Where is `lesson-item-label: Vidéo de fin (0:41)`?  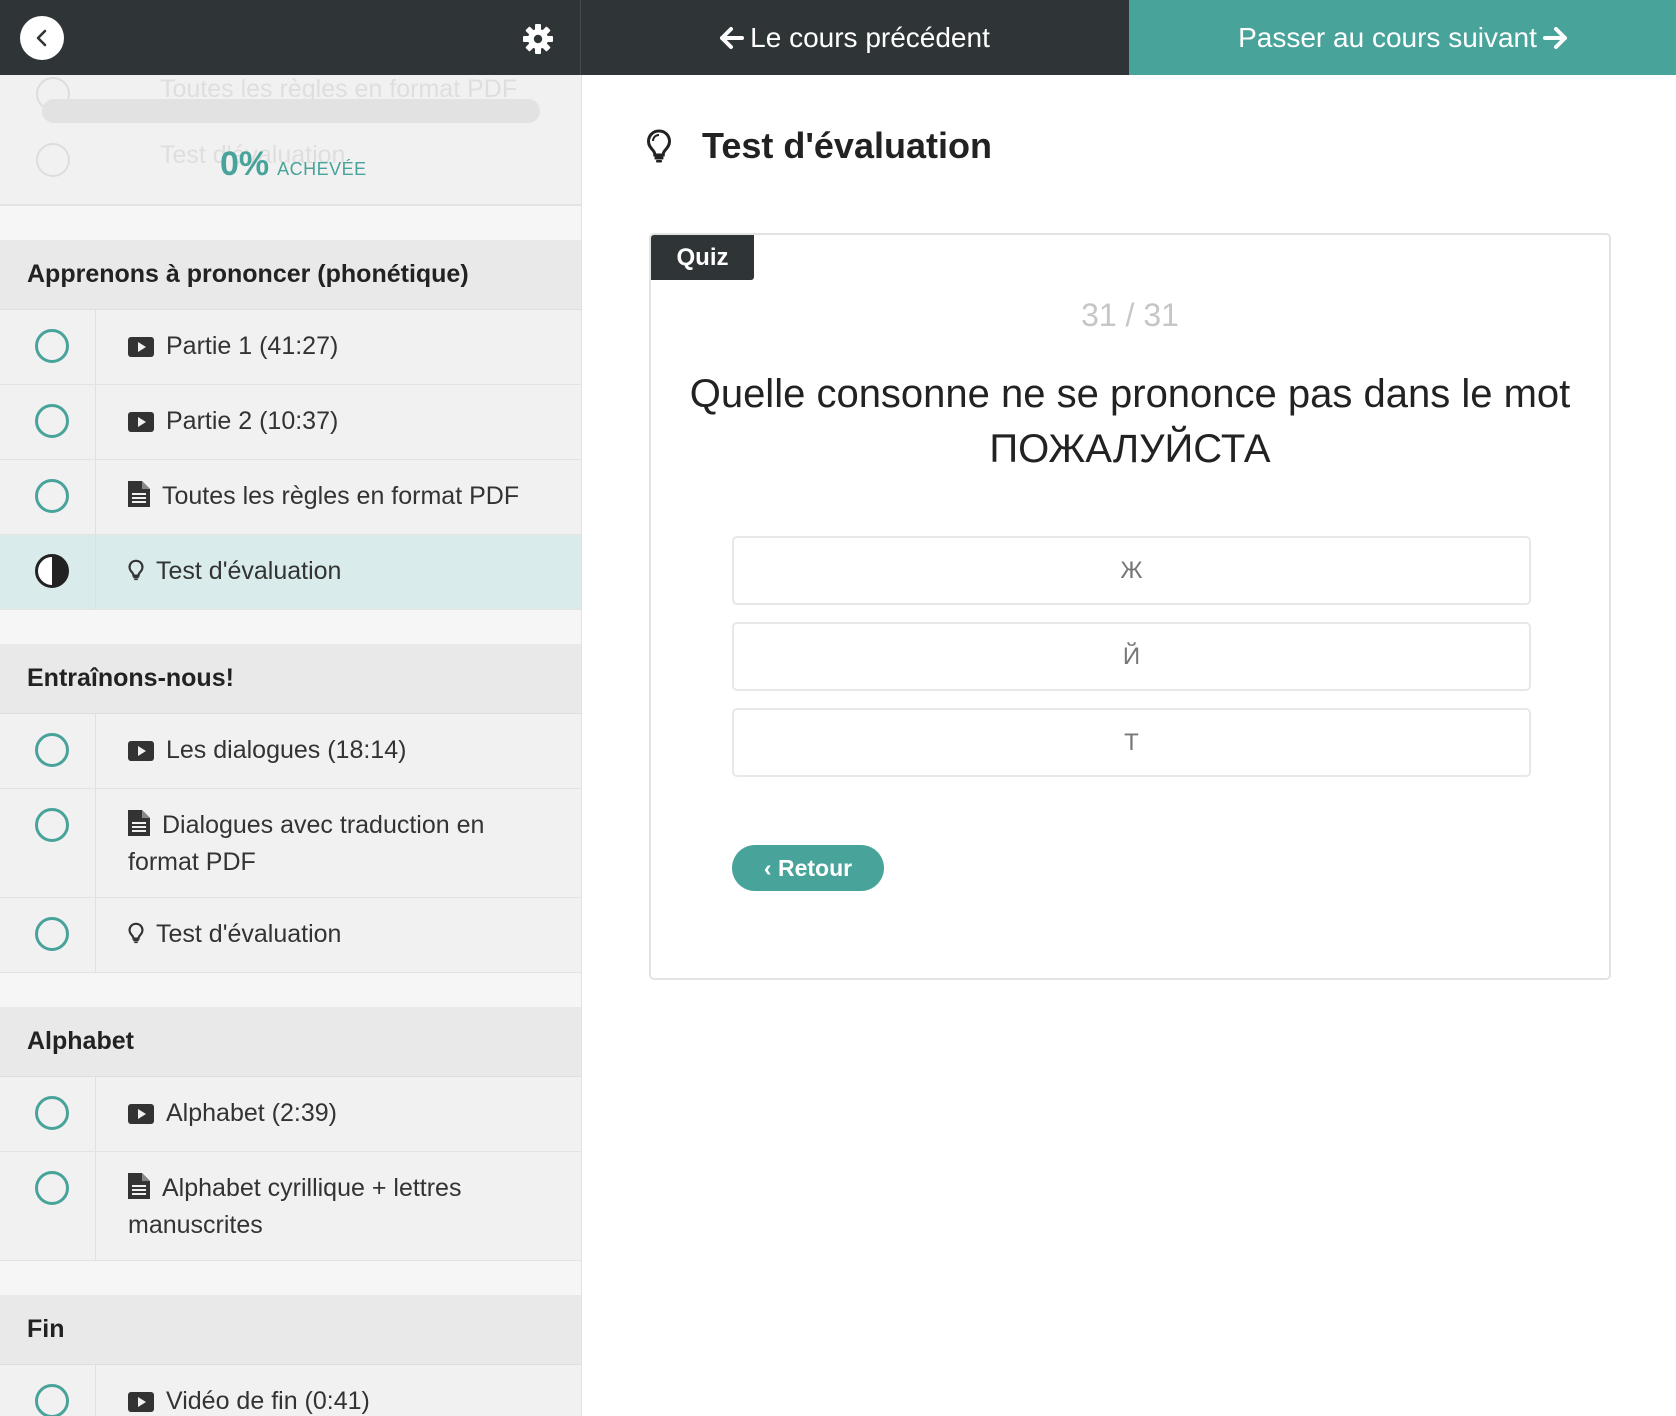
lesson-item-label: Vidéo de fin (0:41) is located at coordinates (268, 1401).